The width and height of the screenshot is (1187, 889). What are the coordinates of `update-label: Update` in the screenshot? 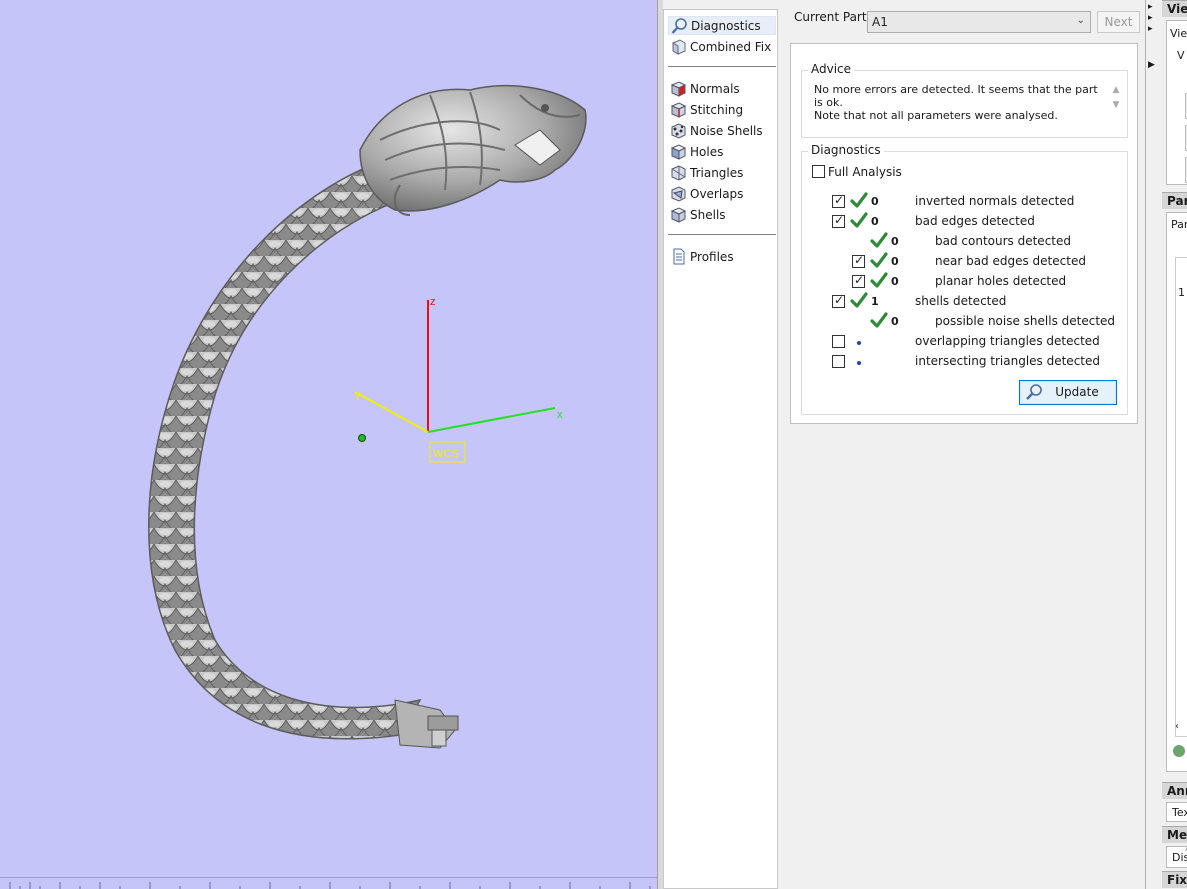 It's located at (1077, 392).